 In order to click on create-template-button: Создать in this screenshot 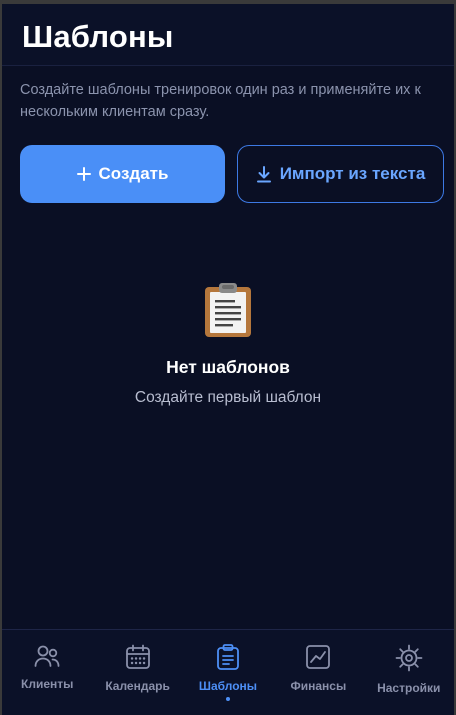, I will do `click(122, 174)`.